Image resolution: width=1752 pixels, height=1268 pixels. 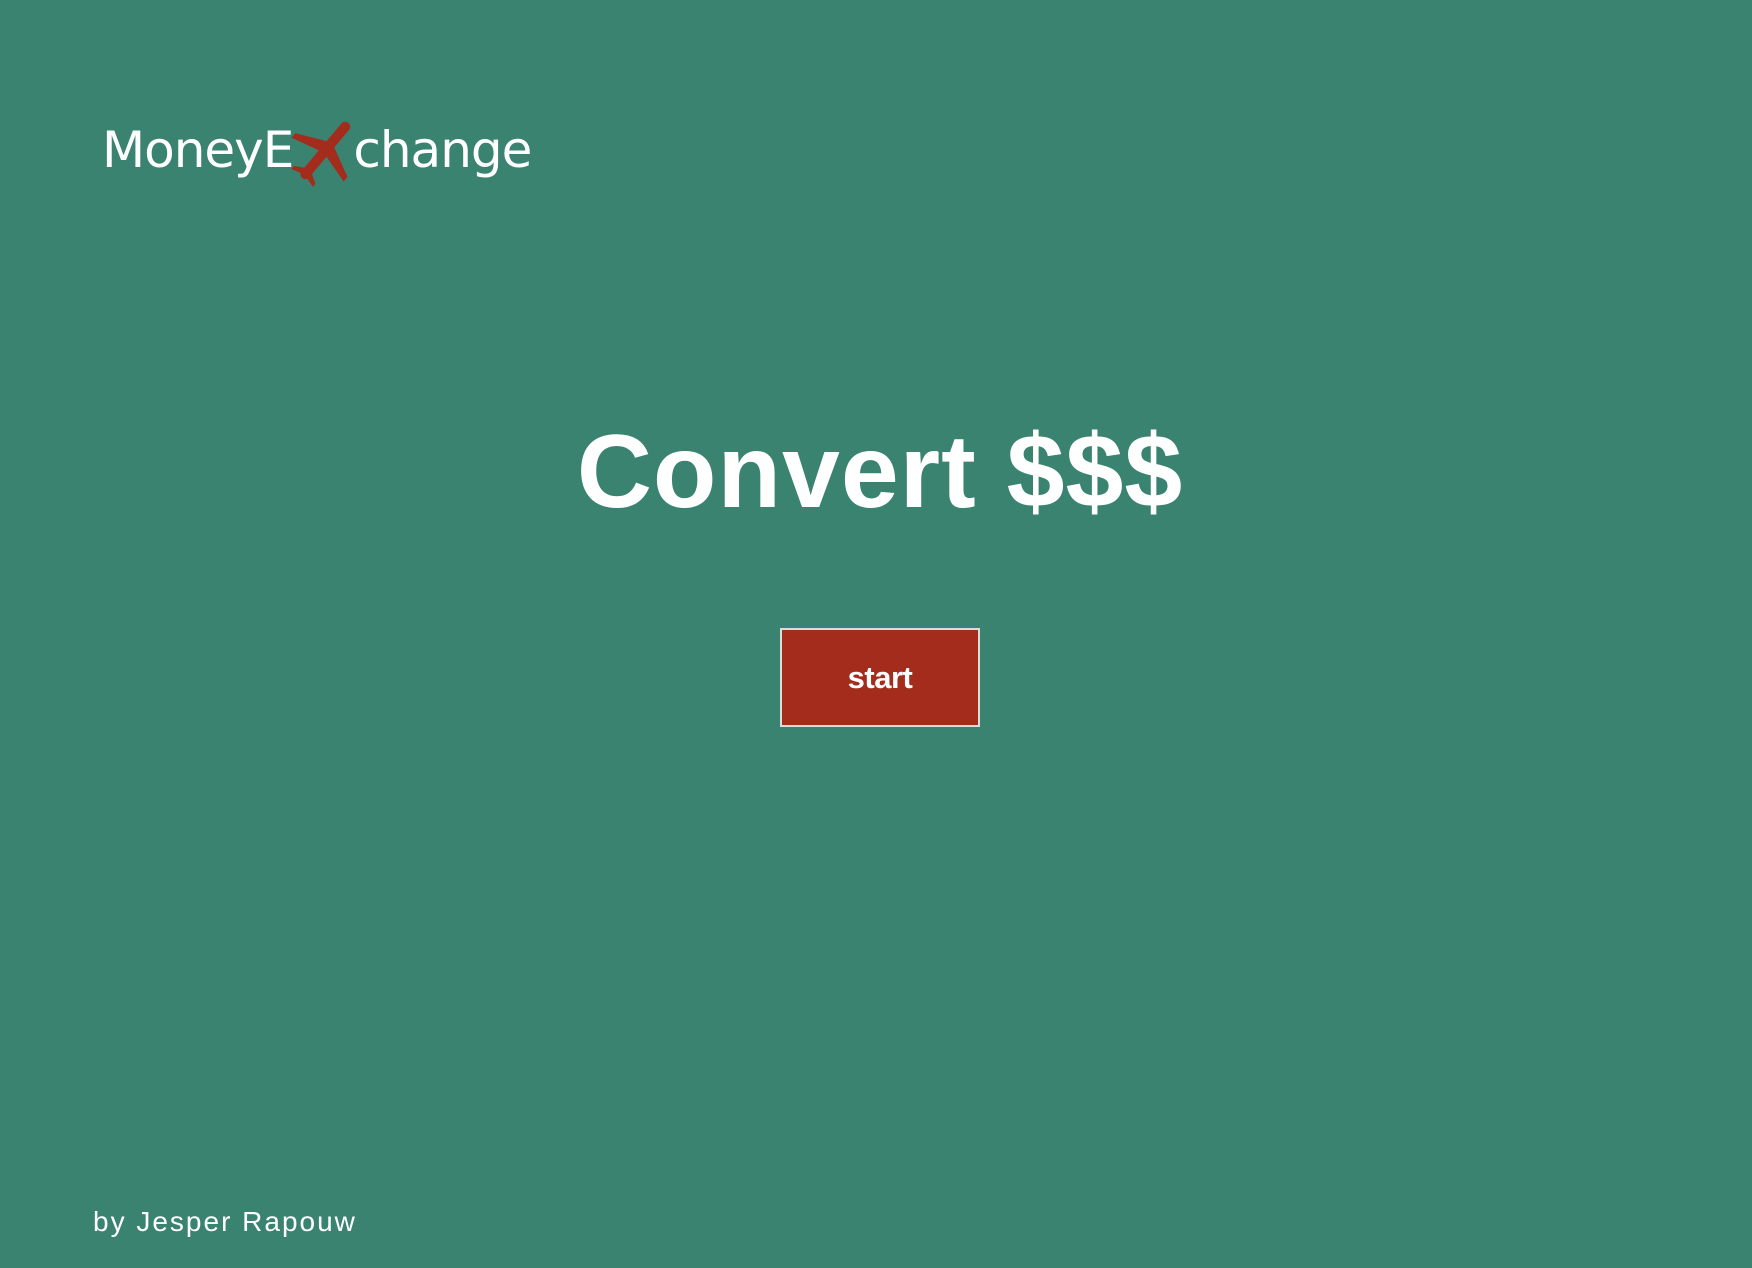 What do you see at coordinates (880, 677) in the screenshot?
I see `start-button: start` at bounding box center [880, 677].